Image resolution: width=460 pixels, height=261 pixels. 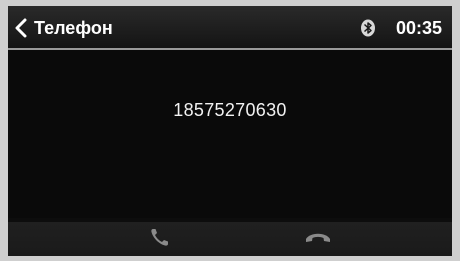 What do you see at coordinates (230, 110) in the screenshot?
I see `dialed-number: 18575270630` at bounding box center [230, 110].